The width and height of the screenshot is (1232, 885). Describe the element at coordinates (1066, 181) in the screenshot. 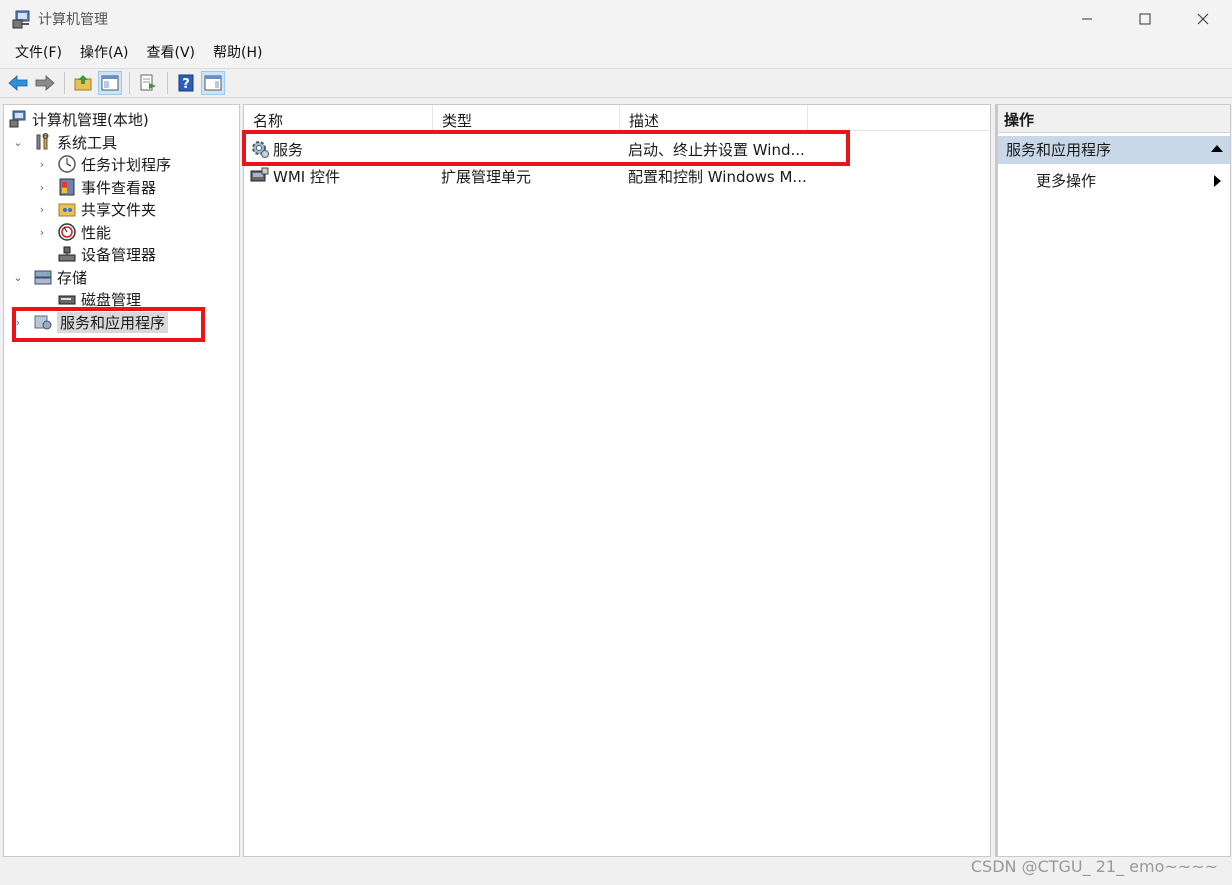

I see `more-actions-label: 更多操作` at that location.